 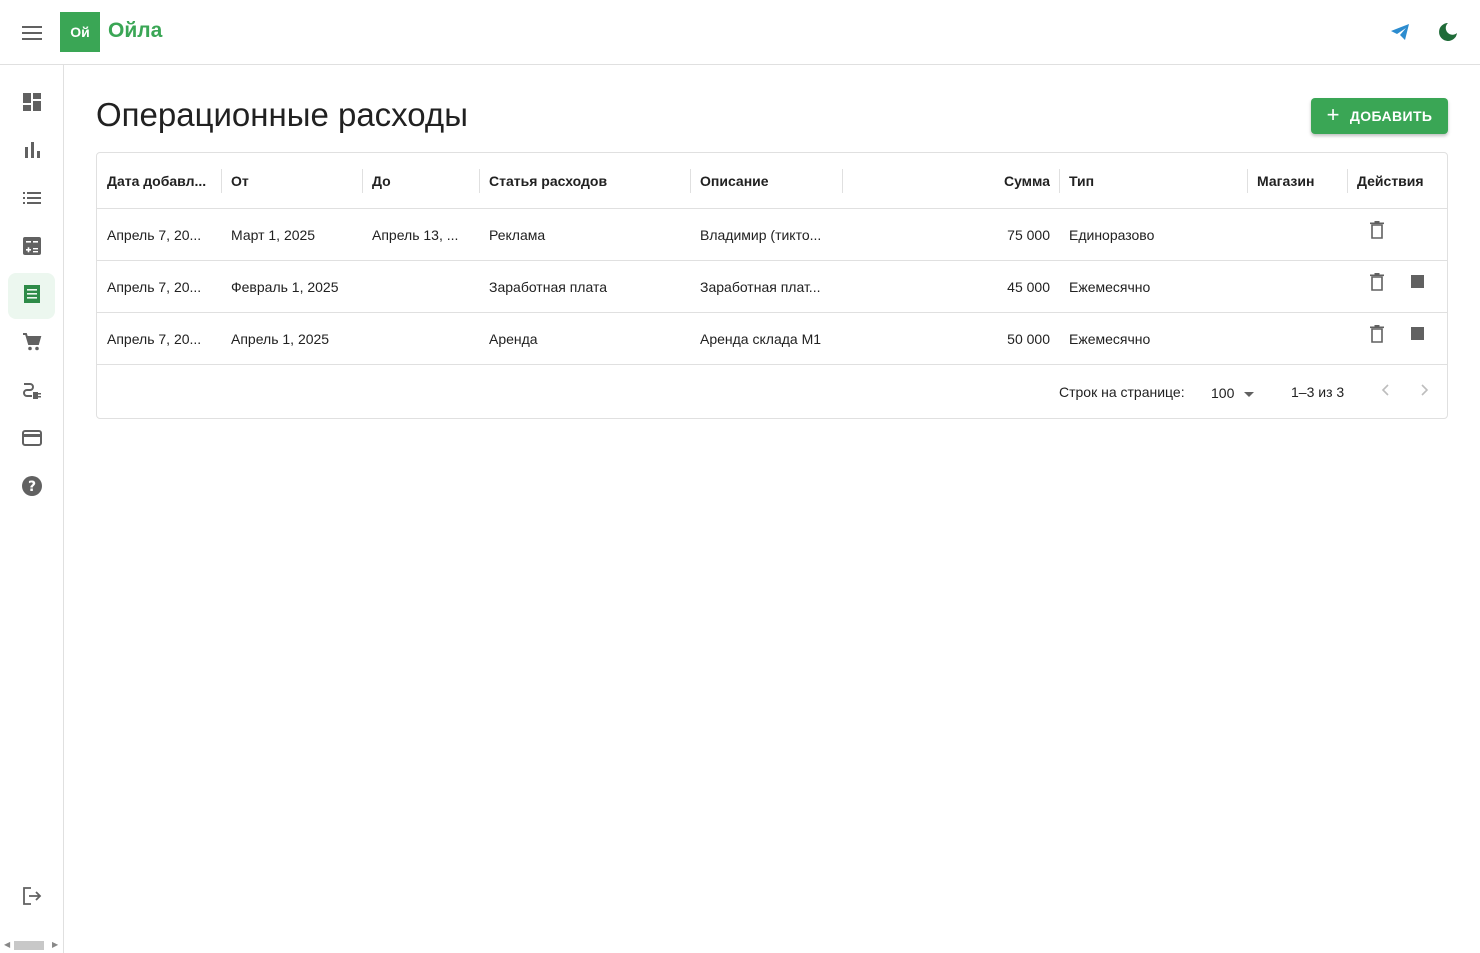 I want to click on cell-amount: 45 000, so click(x=1028, y=286).